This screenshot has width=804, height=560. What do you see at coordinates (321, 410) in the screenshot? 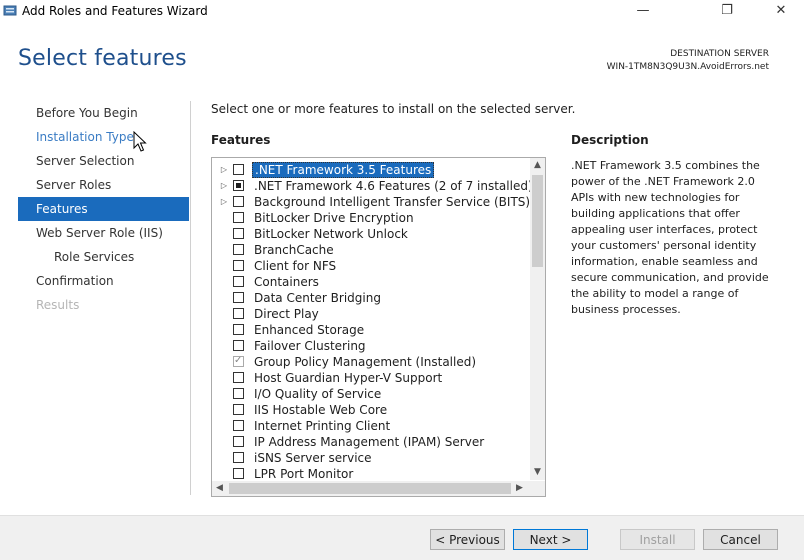
I see `feature-label: IIS Hostable Web Core` at bounding box center [321, 410].